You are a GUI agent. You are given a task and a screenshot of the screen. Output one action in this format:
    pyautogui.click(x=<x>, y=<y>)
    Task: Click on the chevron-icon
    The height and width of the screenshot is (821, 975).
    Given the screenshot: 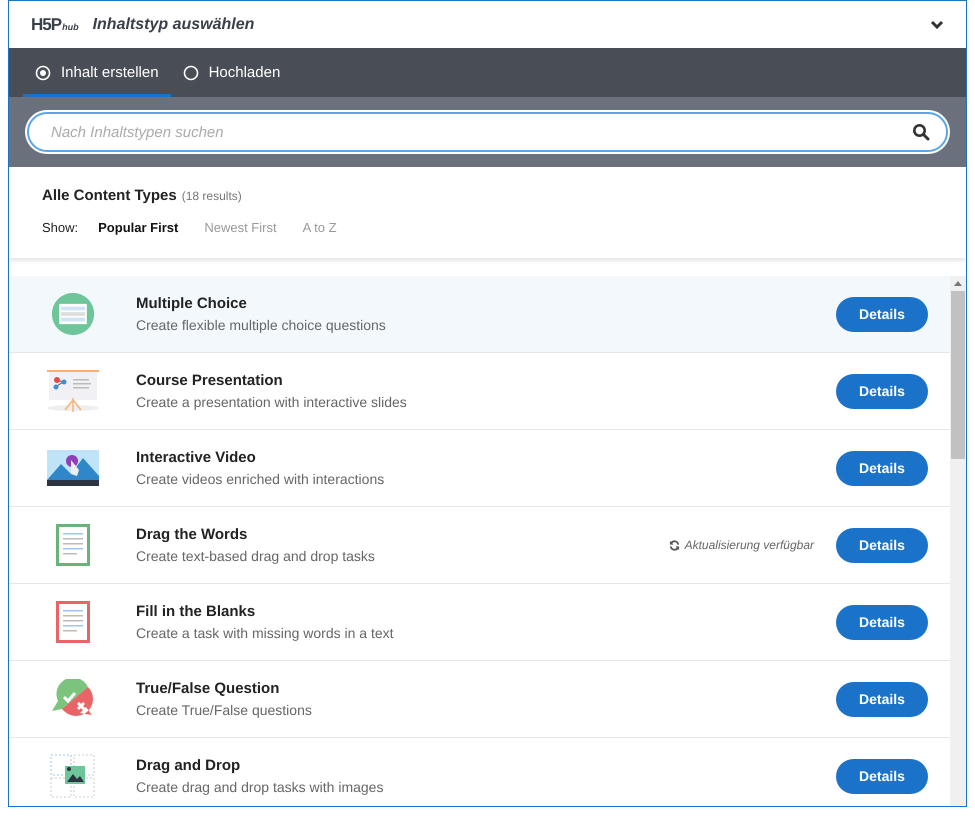 What is the action you would take?
    pyautogui.click(x=937, y=25)
    